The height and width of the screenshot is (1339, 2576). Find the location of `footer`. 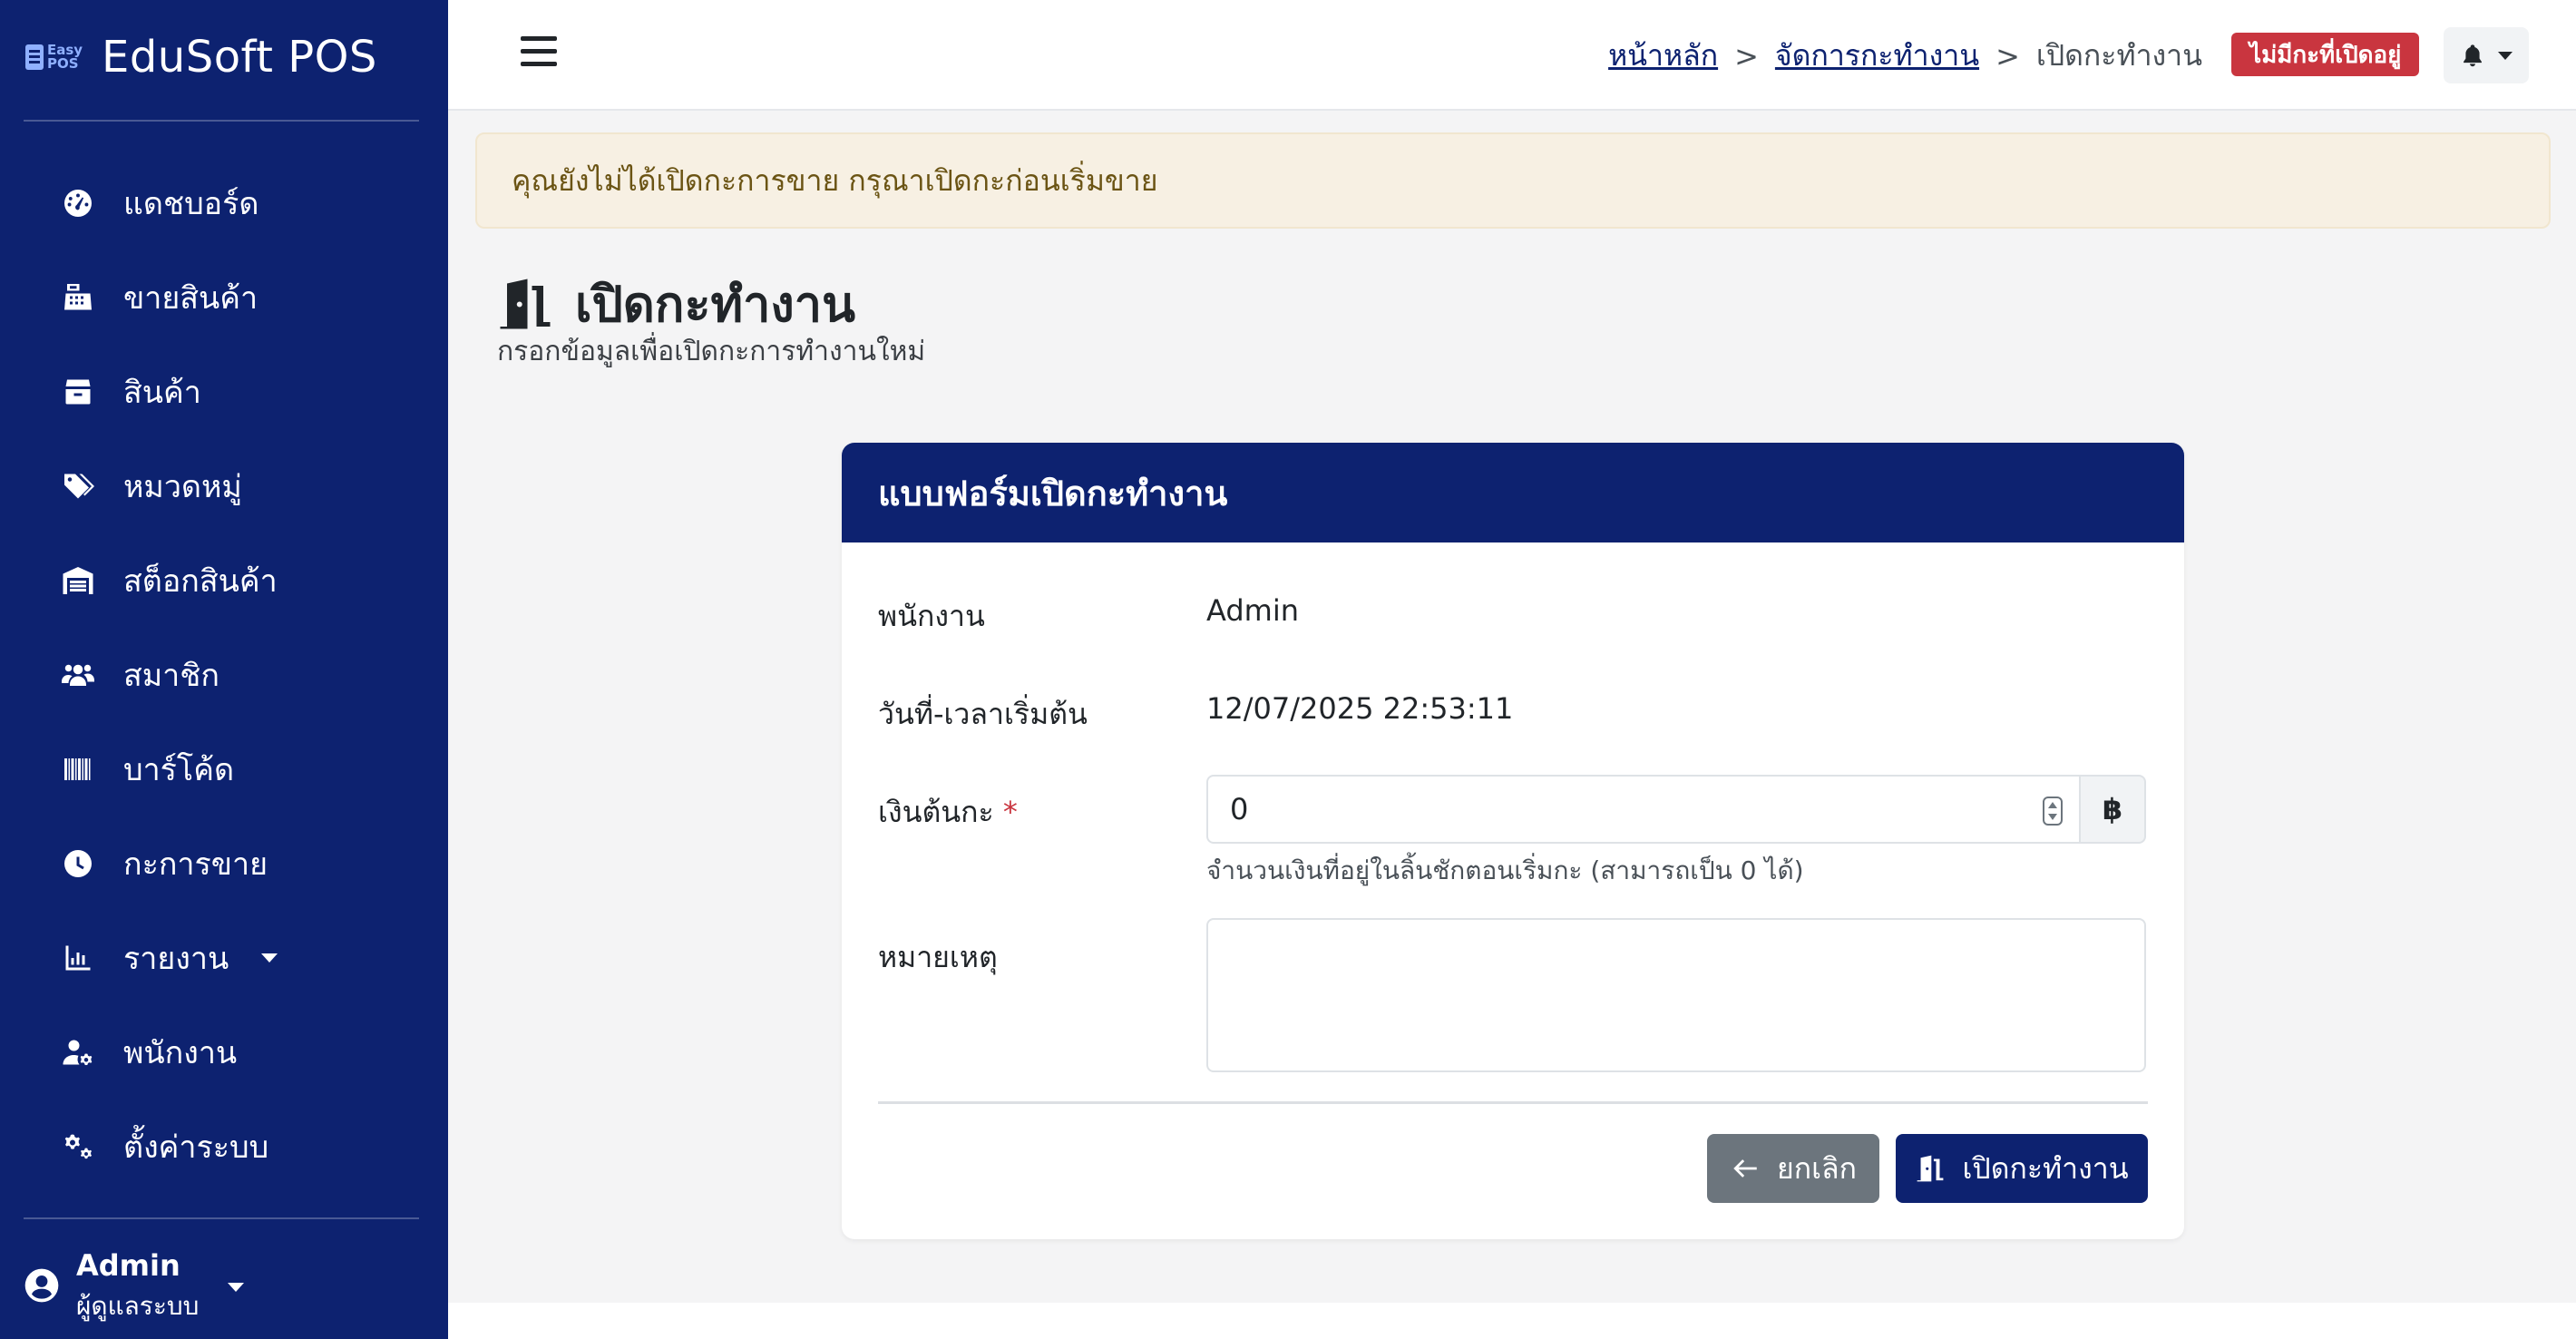

footer is located at coordinates (1512, 1321).